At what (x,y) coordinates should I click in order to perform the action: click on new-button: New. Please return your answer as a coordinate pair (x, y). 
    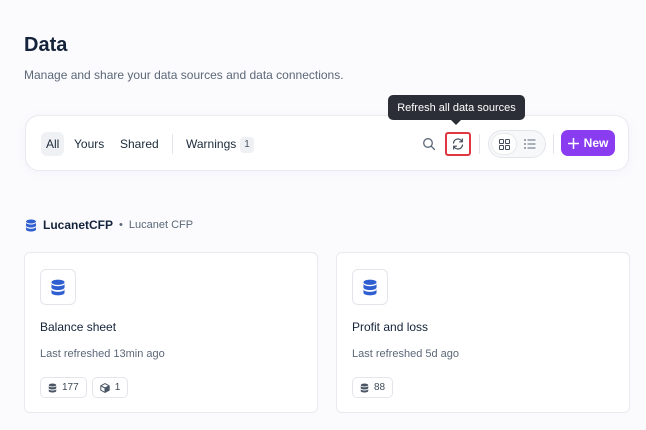
    Looking at the image, I should click on (588, 143).